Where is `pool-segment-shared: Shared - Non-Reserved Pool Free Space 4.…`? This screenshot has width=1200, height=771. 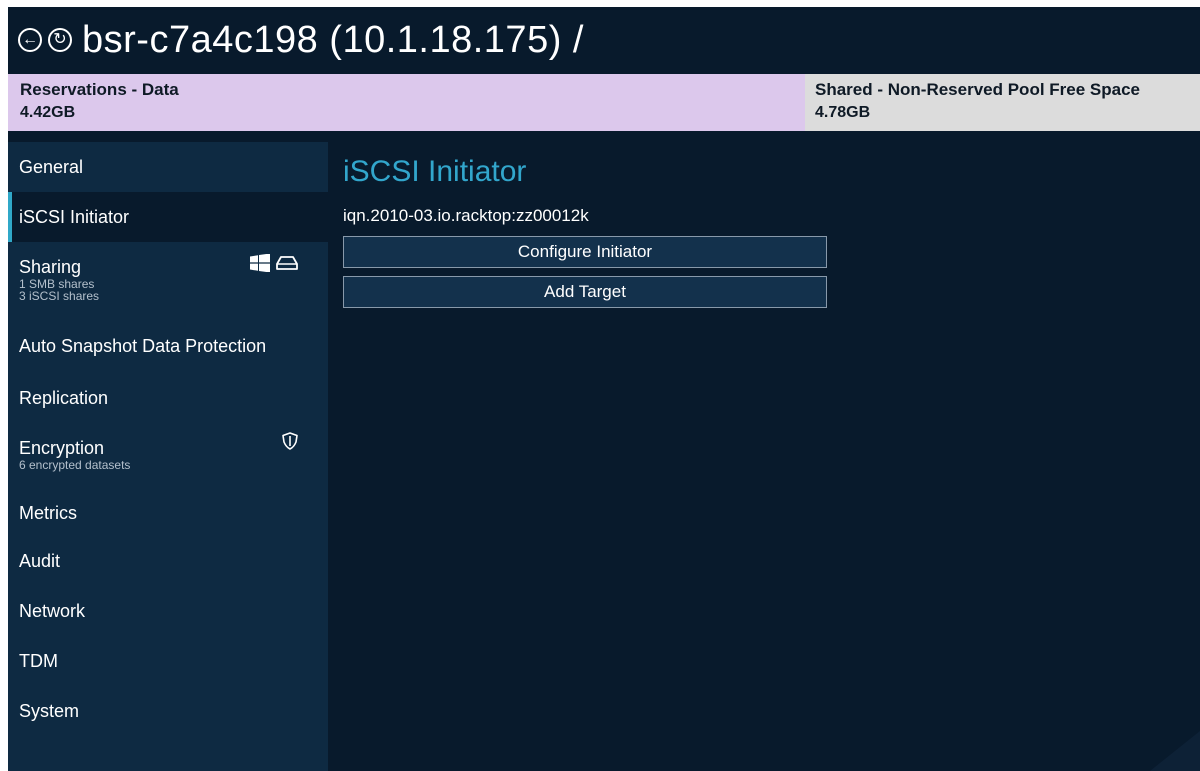
pool-segment-shared: Shared - Non-Reserved Pool Free Space 4.… is located at coordinates (1002, 102).